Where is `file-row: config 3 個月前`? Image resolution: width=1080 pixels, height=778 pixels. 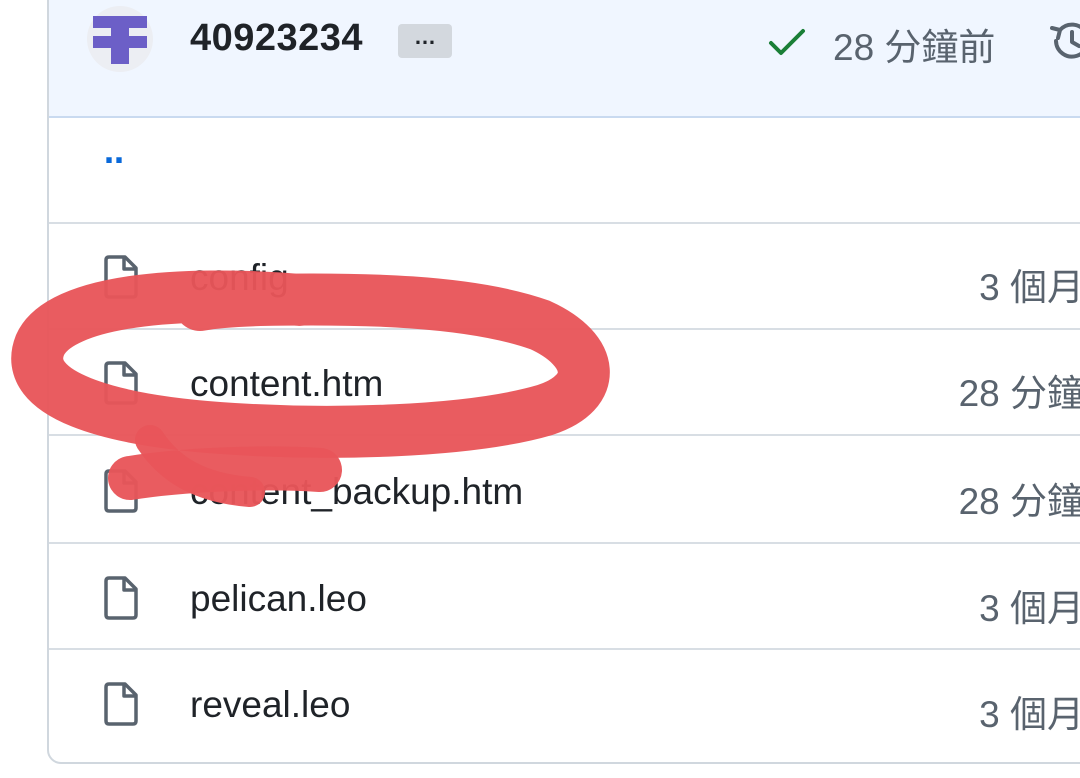 file-row: config 3 個月前 is located at coordinates (564, 276).